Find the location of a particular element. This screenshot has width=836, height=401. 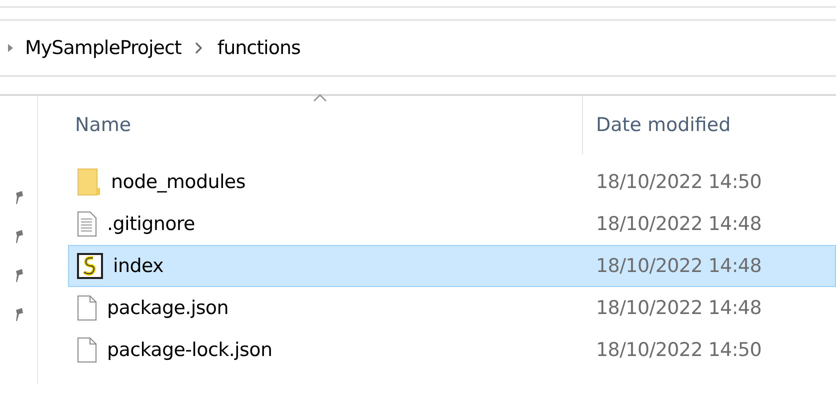

file-row: index 18/10/2022 14:48 is located at coordinates (452, 266).